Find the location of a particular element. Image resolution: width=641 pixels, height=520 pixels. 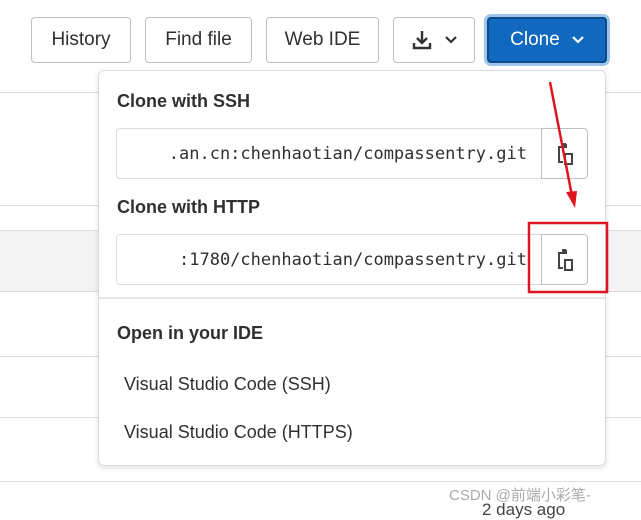

annotation-overlay is located at coordinates (568, 187).